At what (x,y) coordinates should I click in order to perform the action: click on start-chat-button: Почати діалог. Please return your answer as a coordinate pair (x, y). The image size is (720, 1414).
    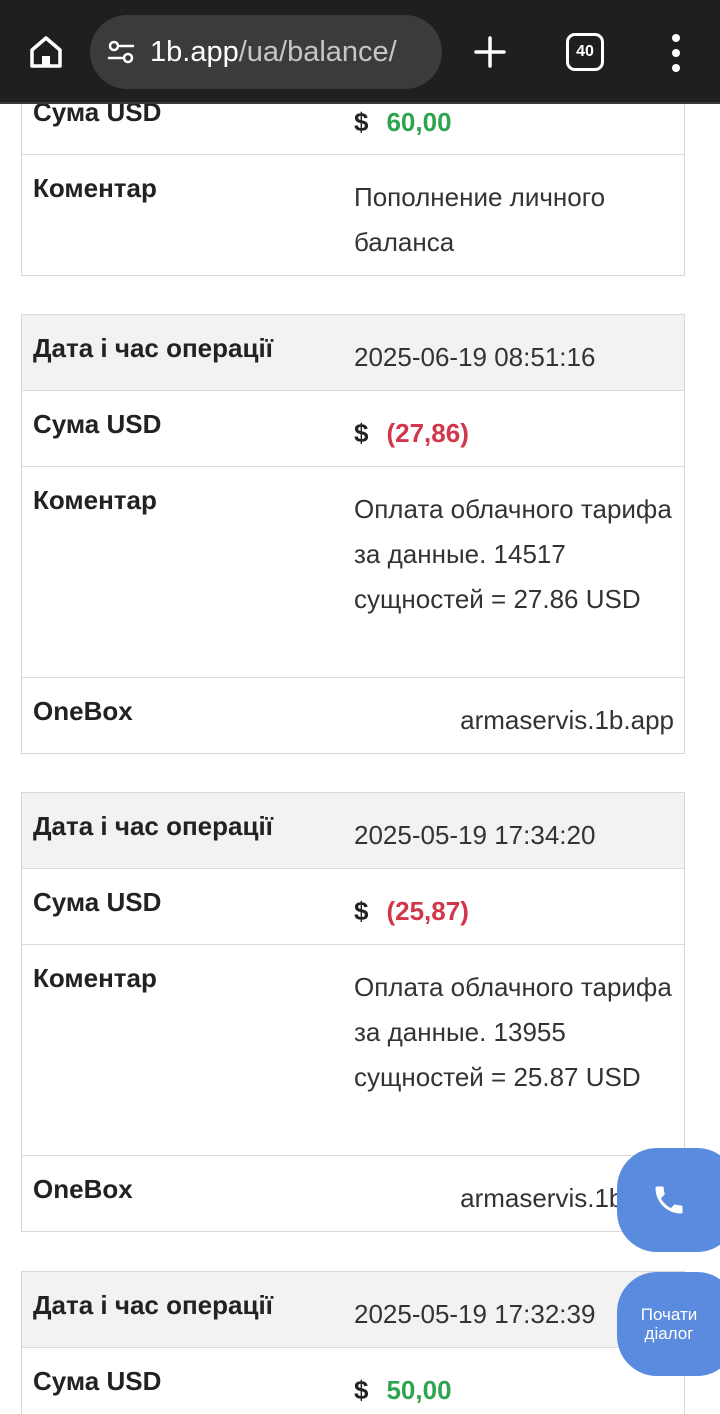
    Looking at the image, I should click on (668, 1324).